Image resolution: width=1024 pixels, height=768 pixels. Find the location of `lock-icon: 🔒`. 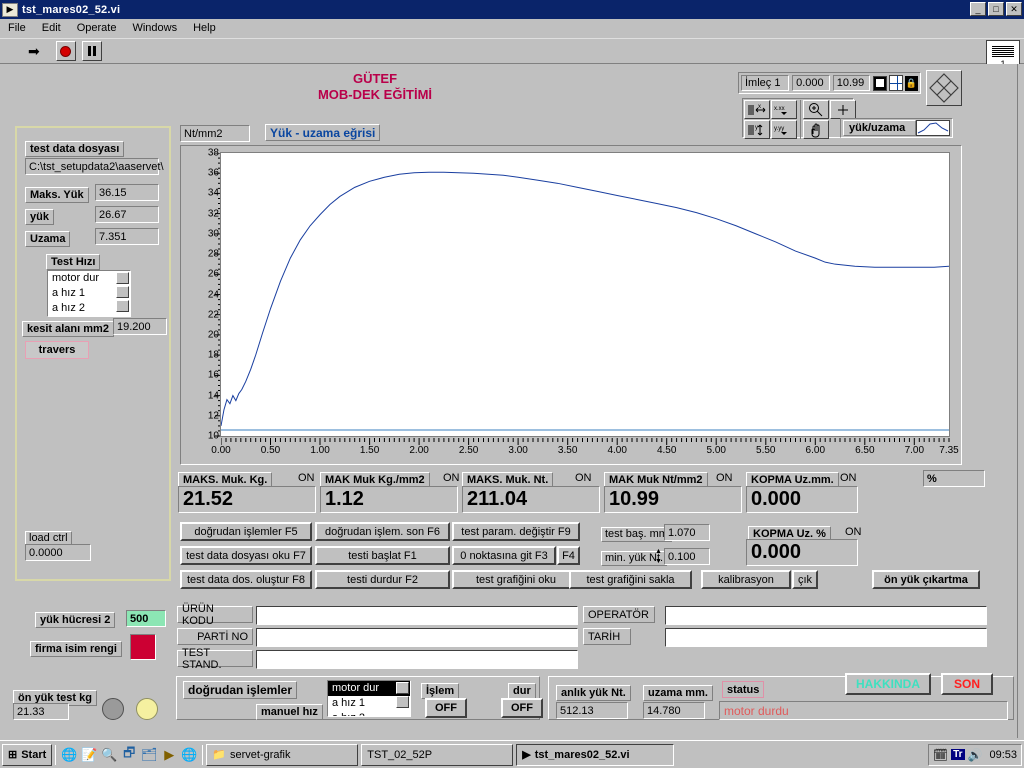

lock-icon: 🔒 is located at coordinates (911, 83).